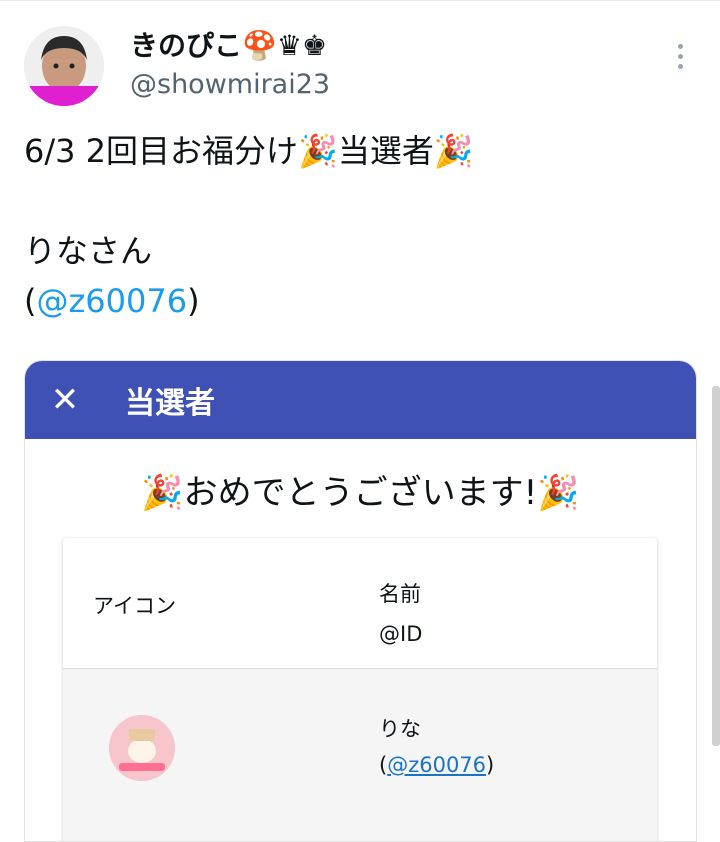  Describe the element at coordinates (360, 0) in the screenshot. I see `top-divider` at that location.